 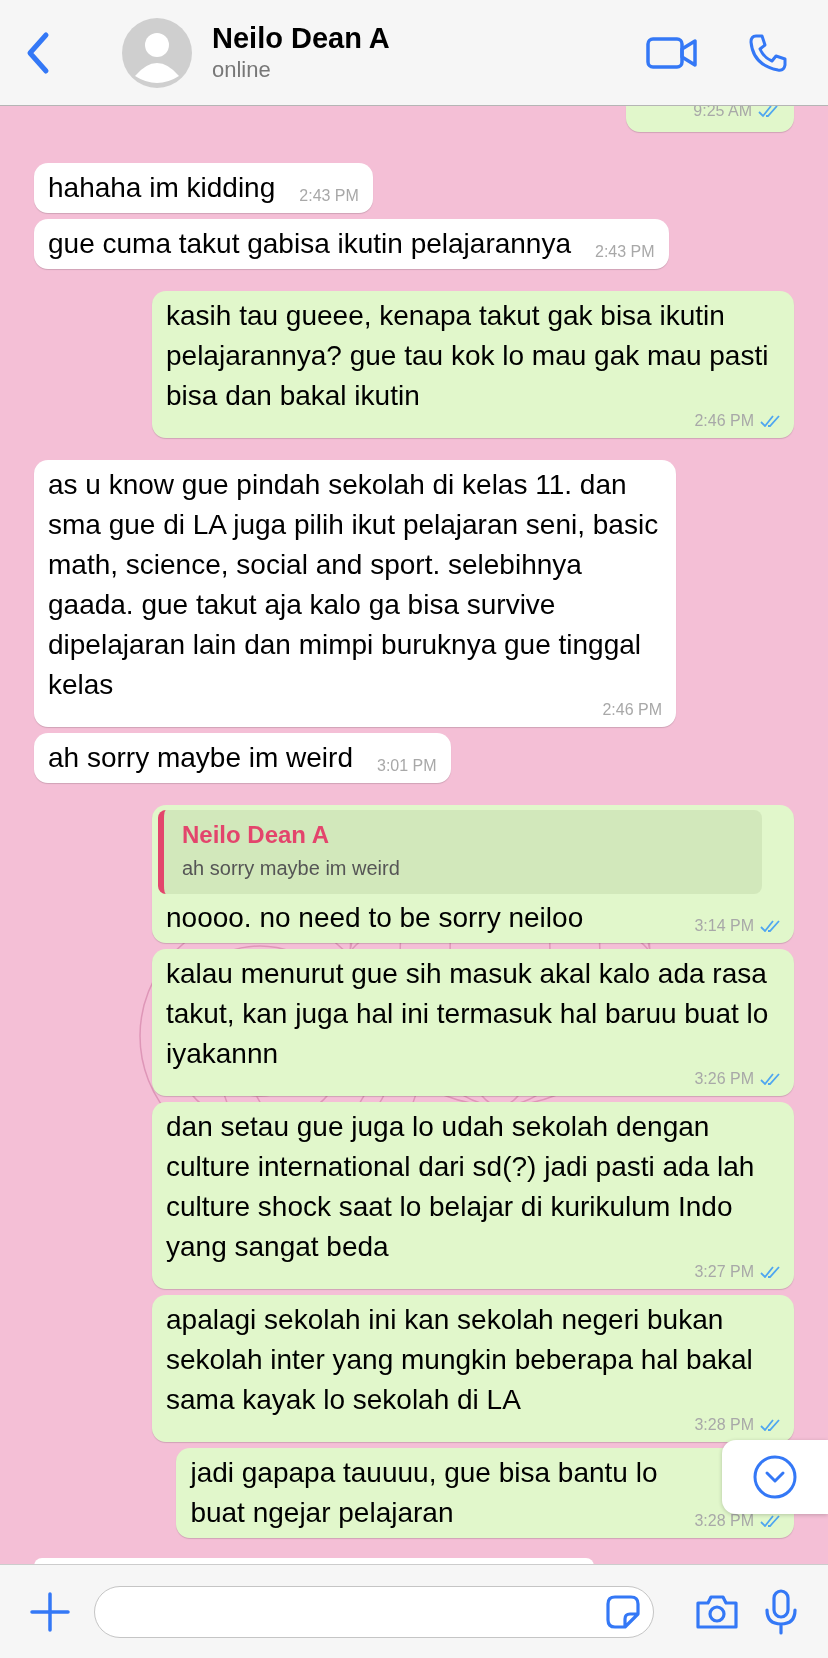 What do you see at coordinates (460, 852) in the screenshot?
I see `quoted-message: Neilo Dean A ah sorry maybe im weird` at bounding box center [460, 852].